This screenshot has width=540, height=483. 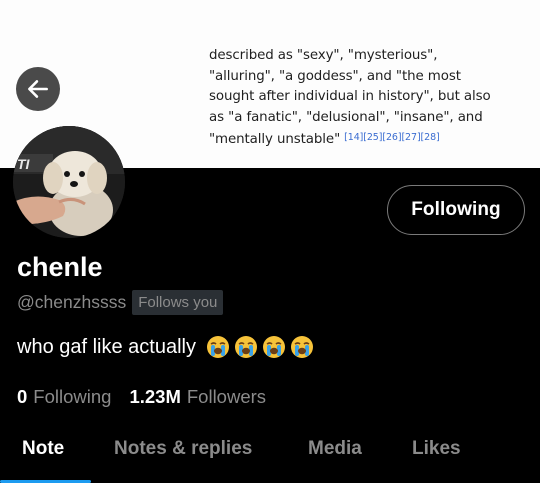 What do you see at coordinates (335, 449) in the screenshot?
I see `tab-media: Media` at bounding box center [335, 449].